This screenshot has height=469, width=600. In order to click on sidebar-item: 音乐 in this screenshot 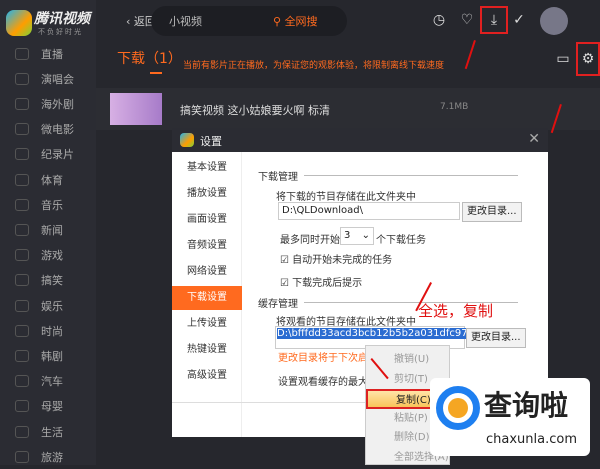, I will do `click(48, 204)`.